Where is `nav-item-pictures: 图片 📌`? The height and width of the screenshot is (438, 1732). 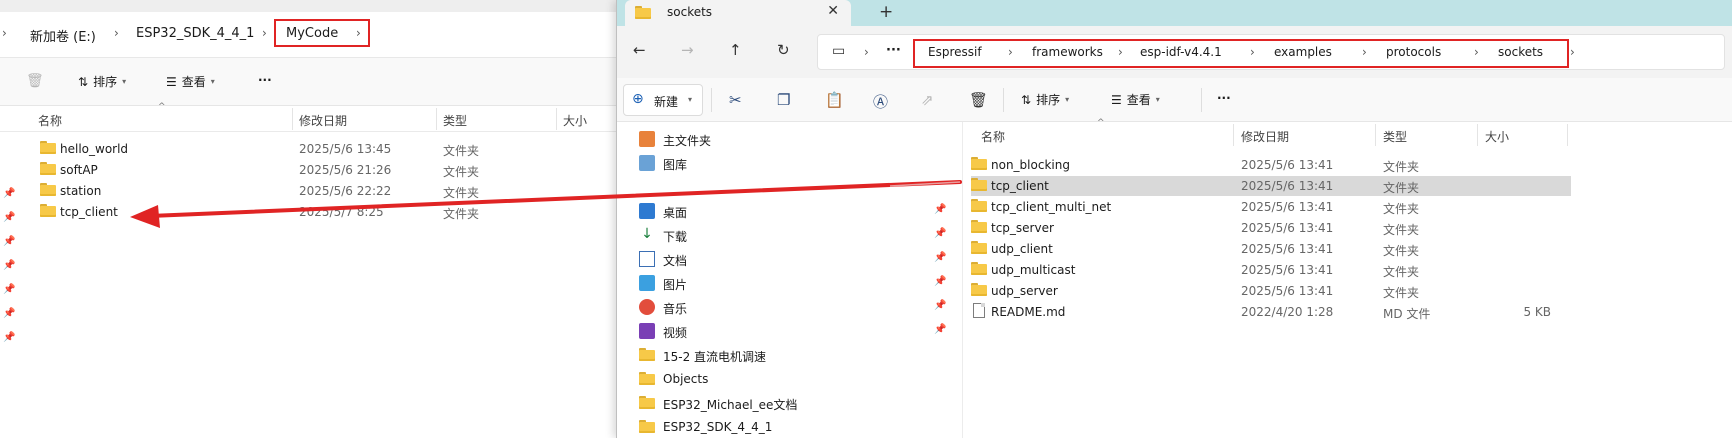 nav-item-pictures: 图片 📌 is located at coordinates (799, 283).